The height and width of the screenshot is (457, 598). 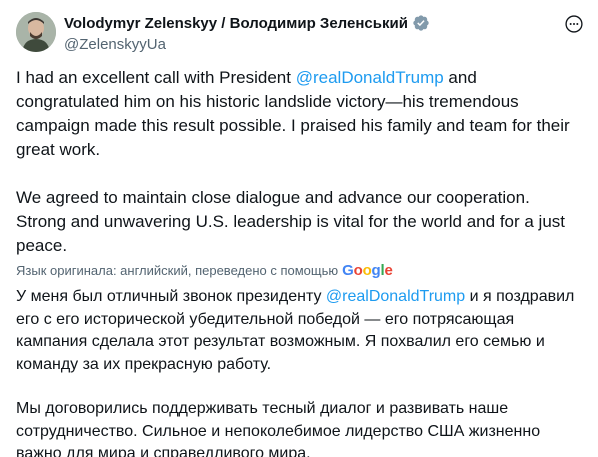 What do you see at coordinates (367, 270) in the screenshot?
I see `google-logo: Google` at bounding box center [367, 270].